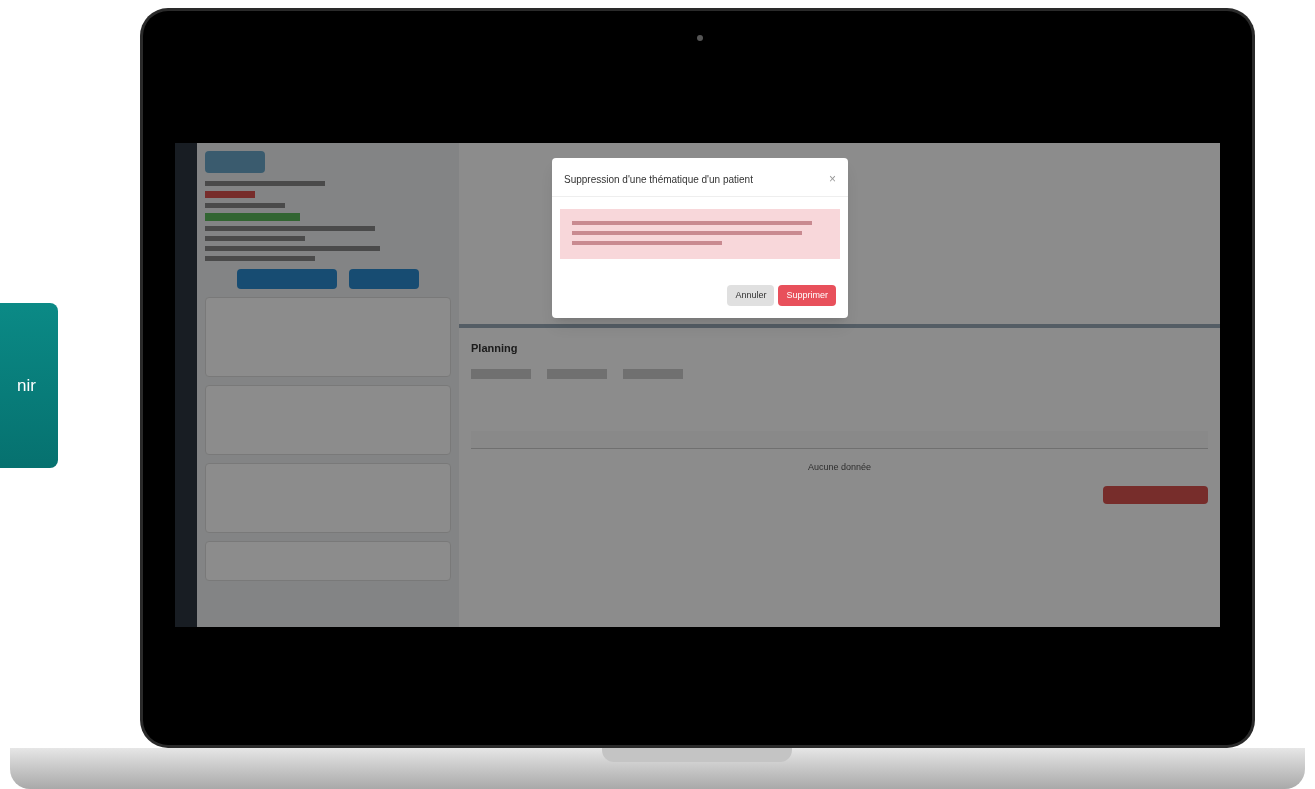  I want to click on delete-button: Supprimer, so click(807, 295).